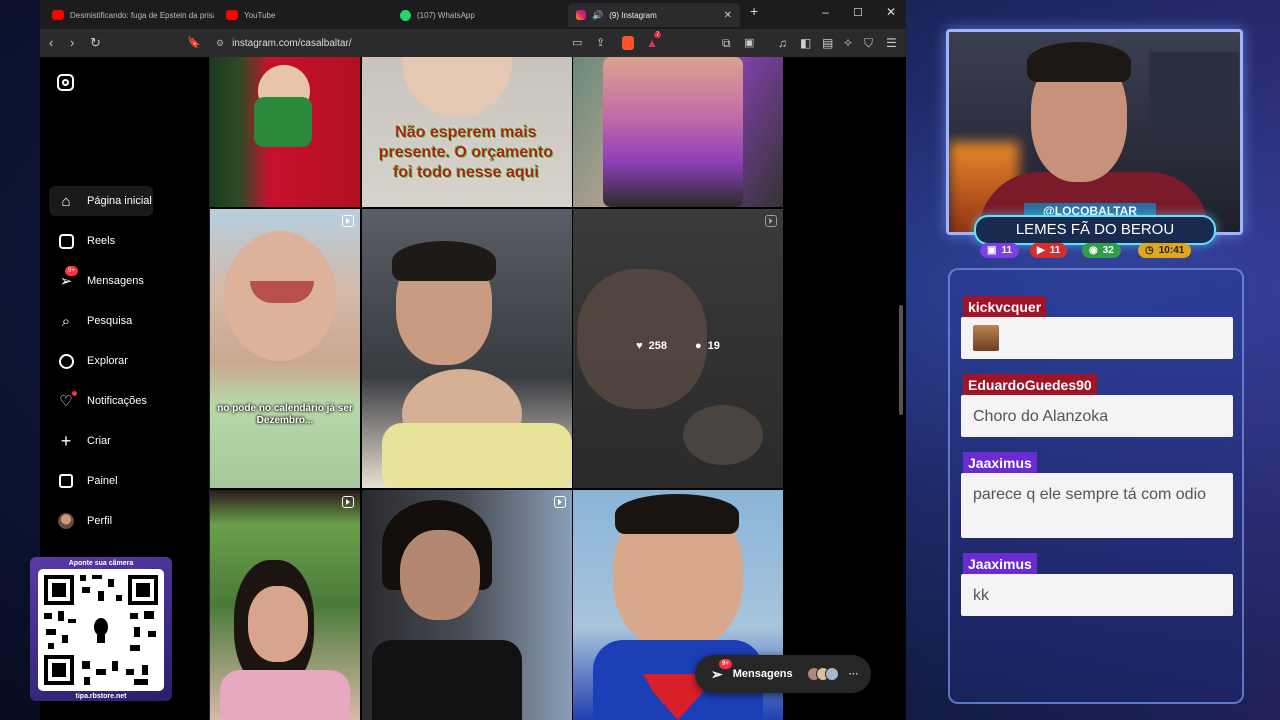 The image size is (1280, 720). I want to click on forward-icon: ›, so click(72, 43).